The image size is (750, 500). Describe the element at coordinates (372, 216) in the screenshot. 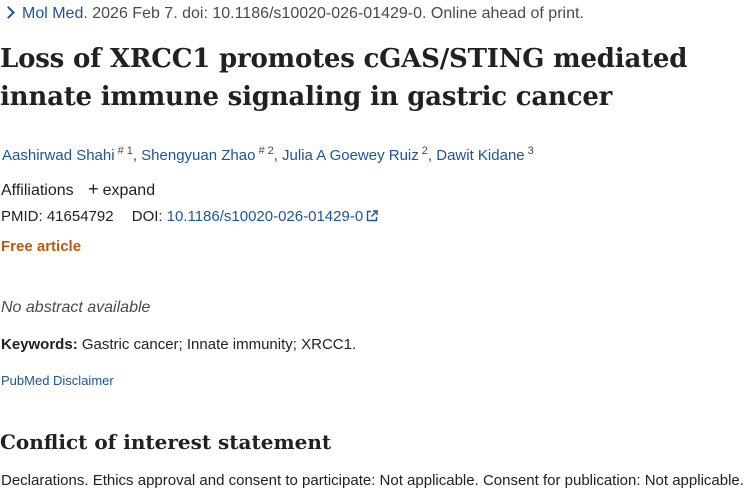

I see `external-link-icon` at that location.